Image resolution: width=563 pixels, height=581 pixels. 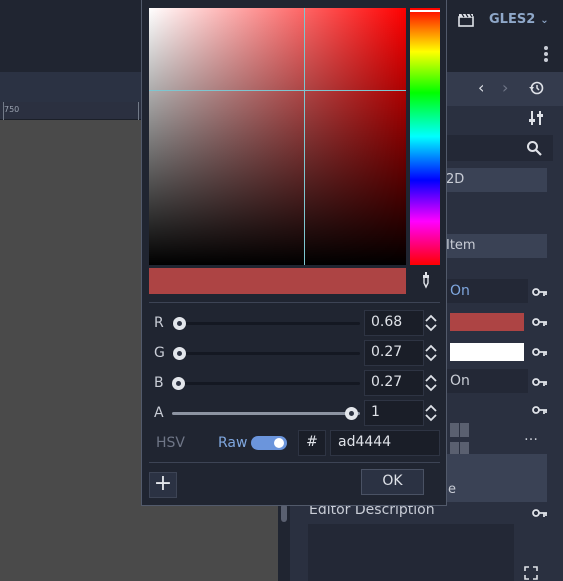 I want to click on color-preview, so click(x=277, y=281).